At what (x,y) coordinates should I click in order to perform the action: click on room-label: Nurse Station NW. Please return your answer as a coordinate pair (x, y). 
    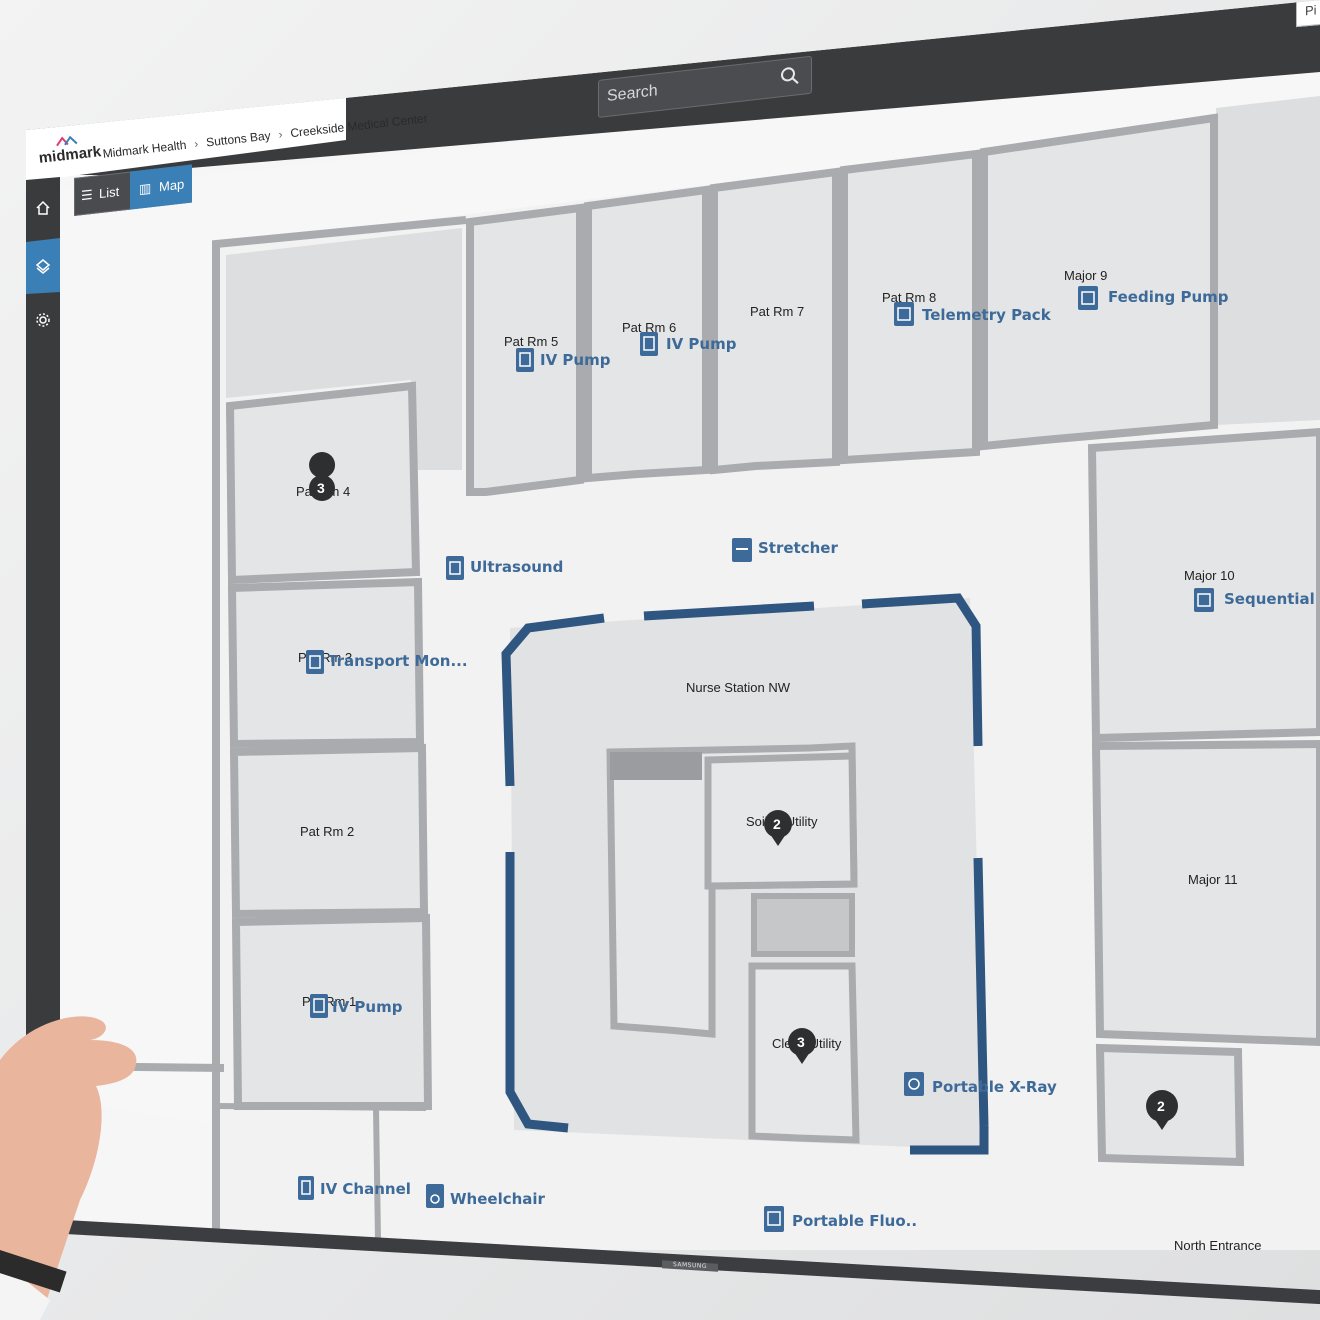
    Looking at the image, I should click on (738, 687).